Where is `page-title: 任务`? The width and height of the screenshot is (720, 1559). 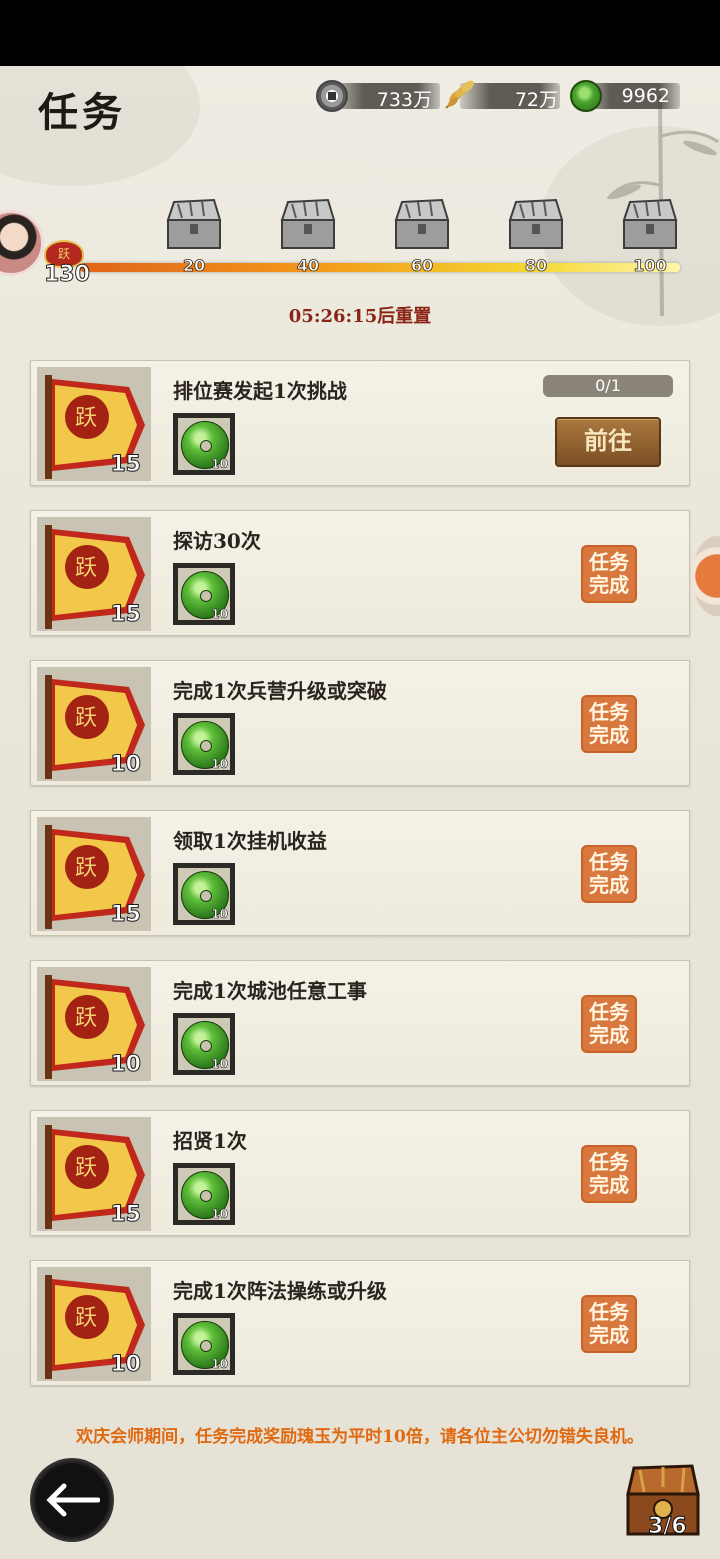 page-title: 任务 is located at coordinates (82, 112).